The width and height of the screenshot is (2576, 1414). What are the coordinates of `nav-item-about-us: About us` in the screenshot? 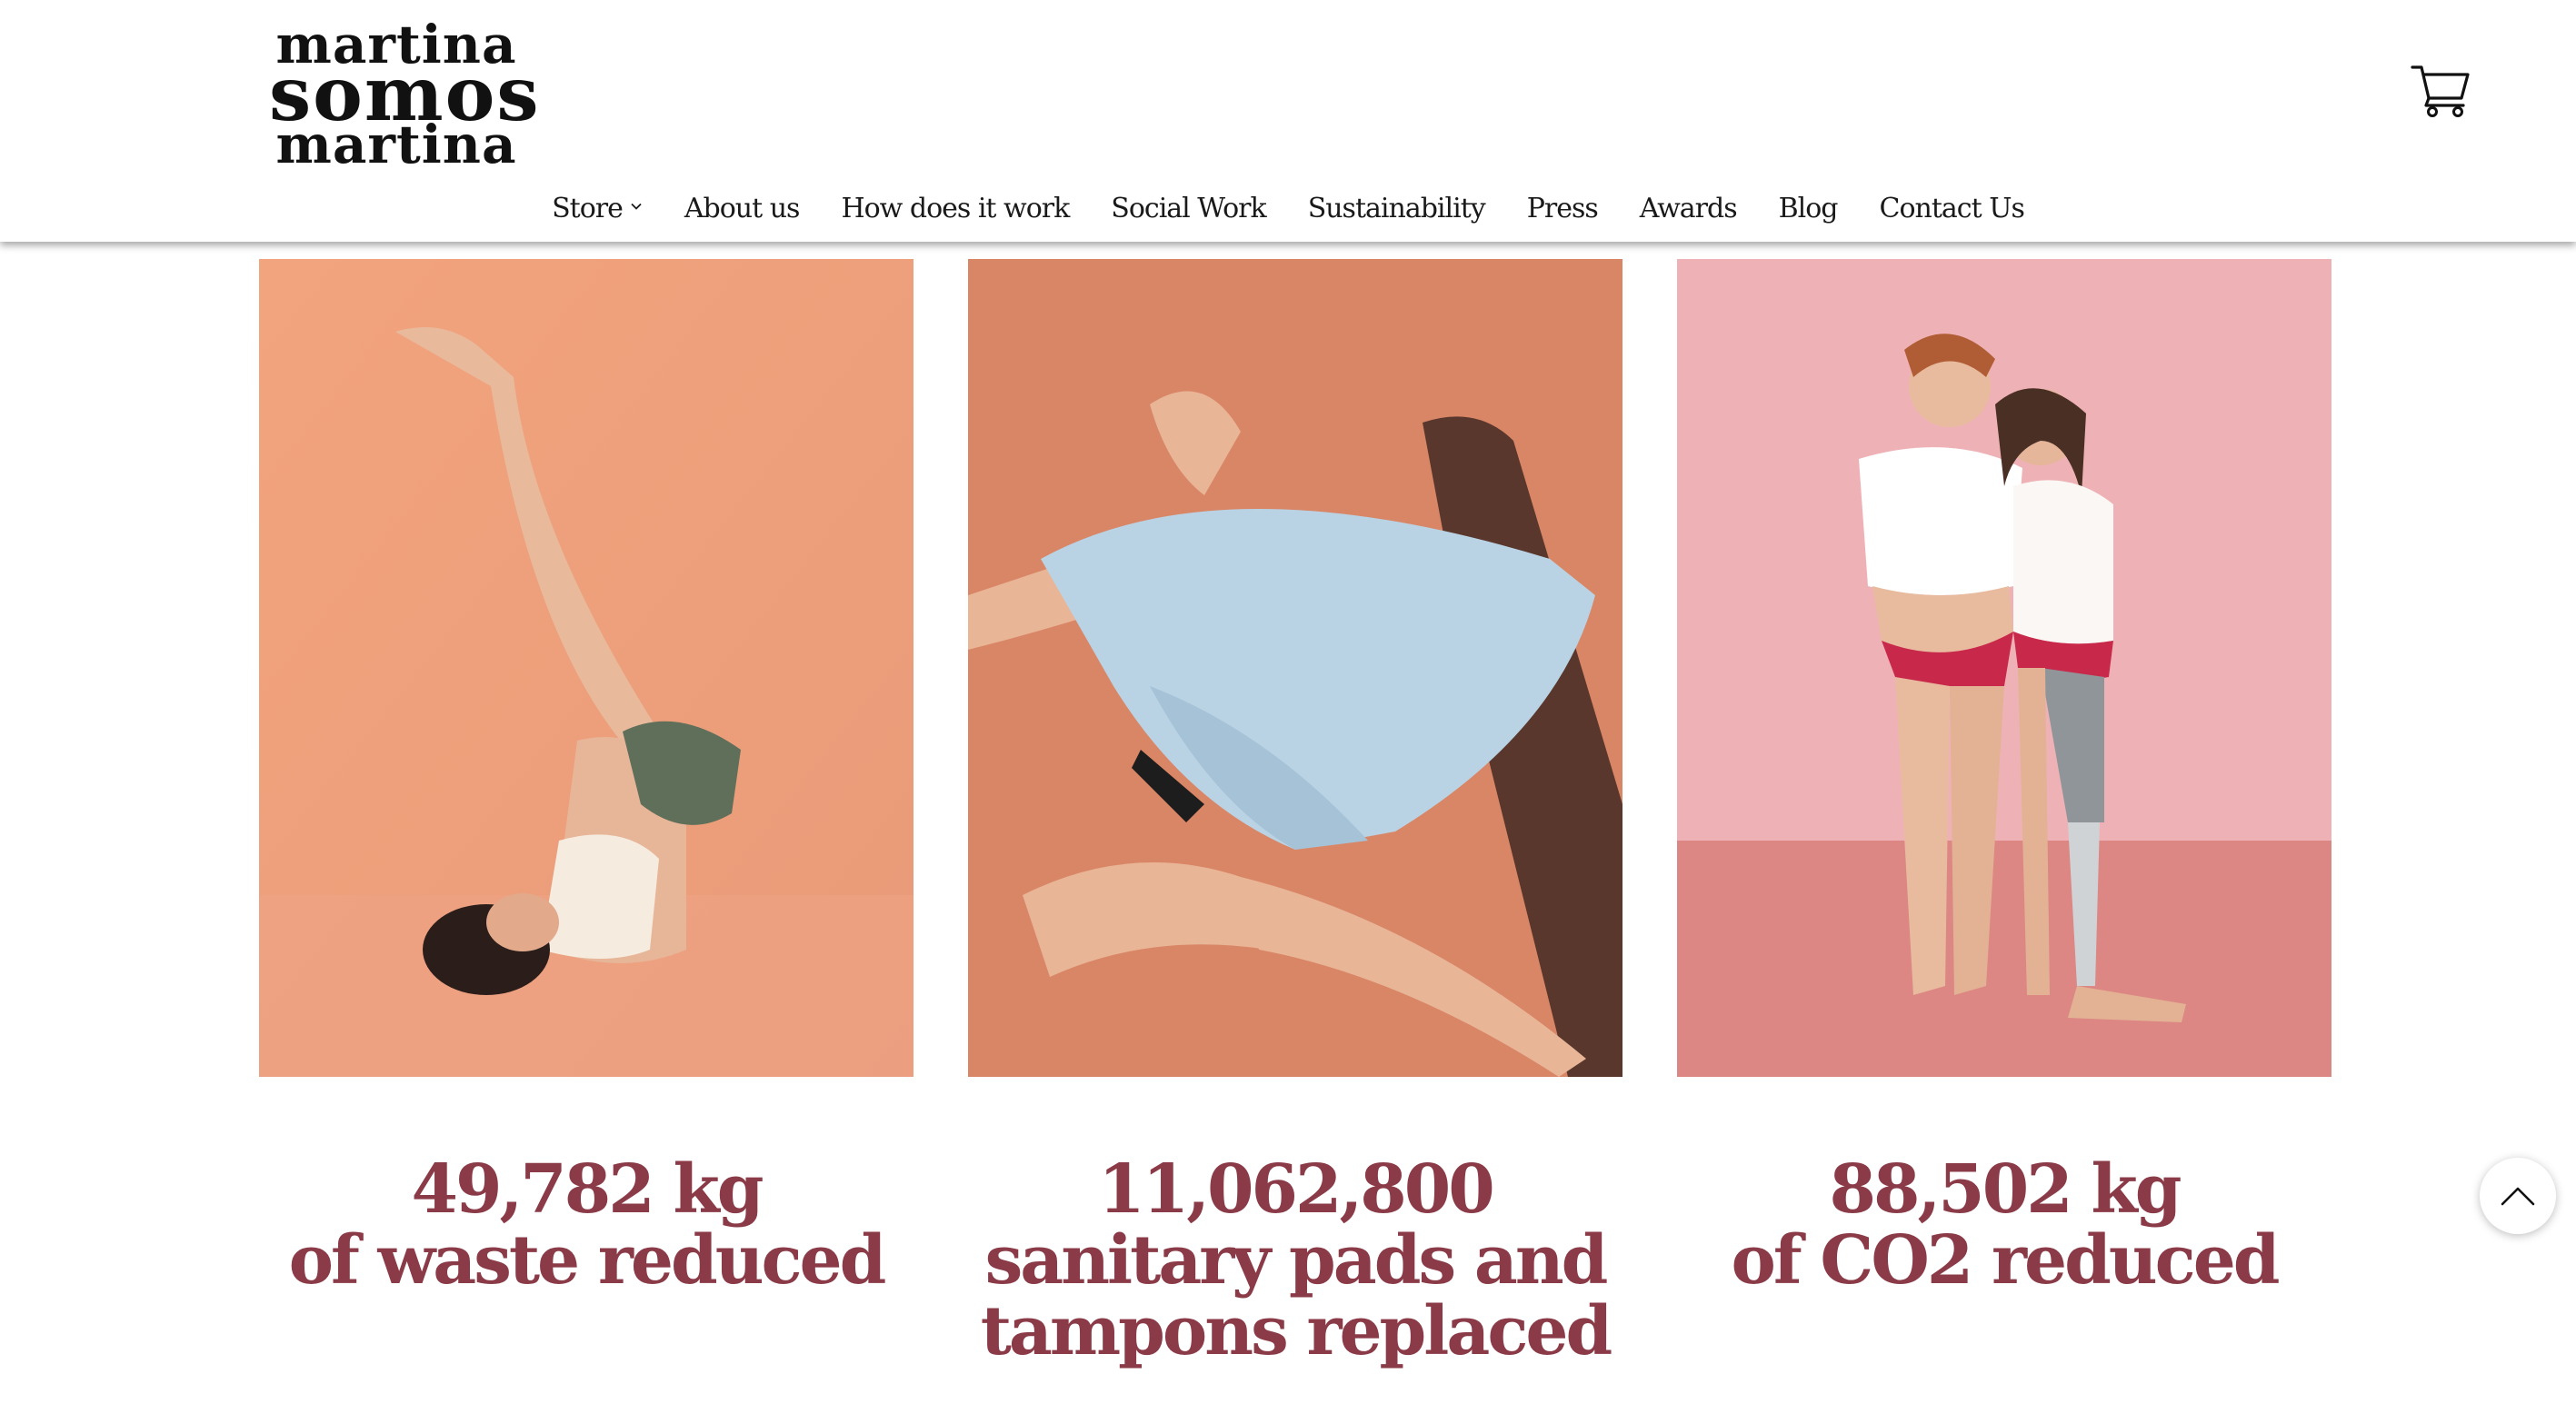 It's located at (742, 208).